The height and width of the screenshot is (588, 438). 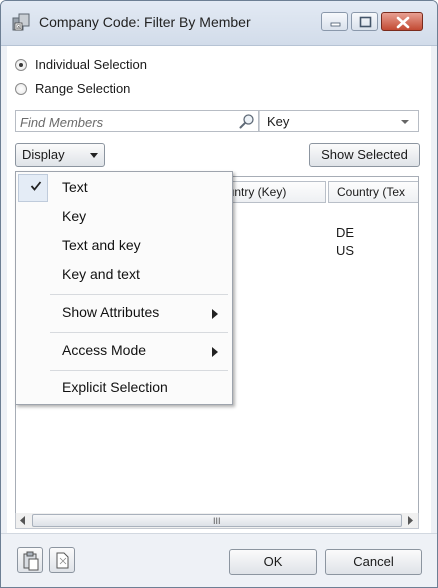 I want to click on title-bar: ☒ Company Code: Filter By Member, so click(x=219, y=23).